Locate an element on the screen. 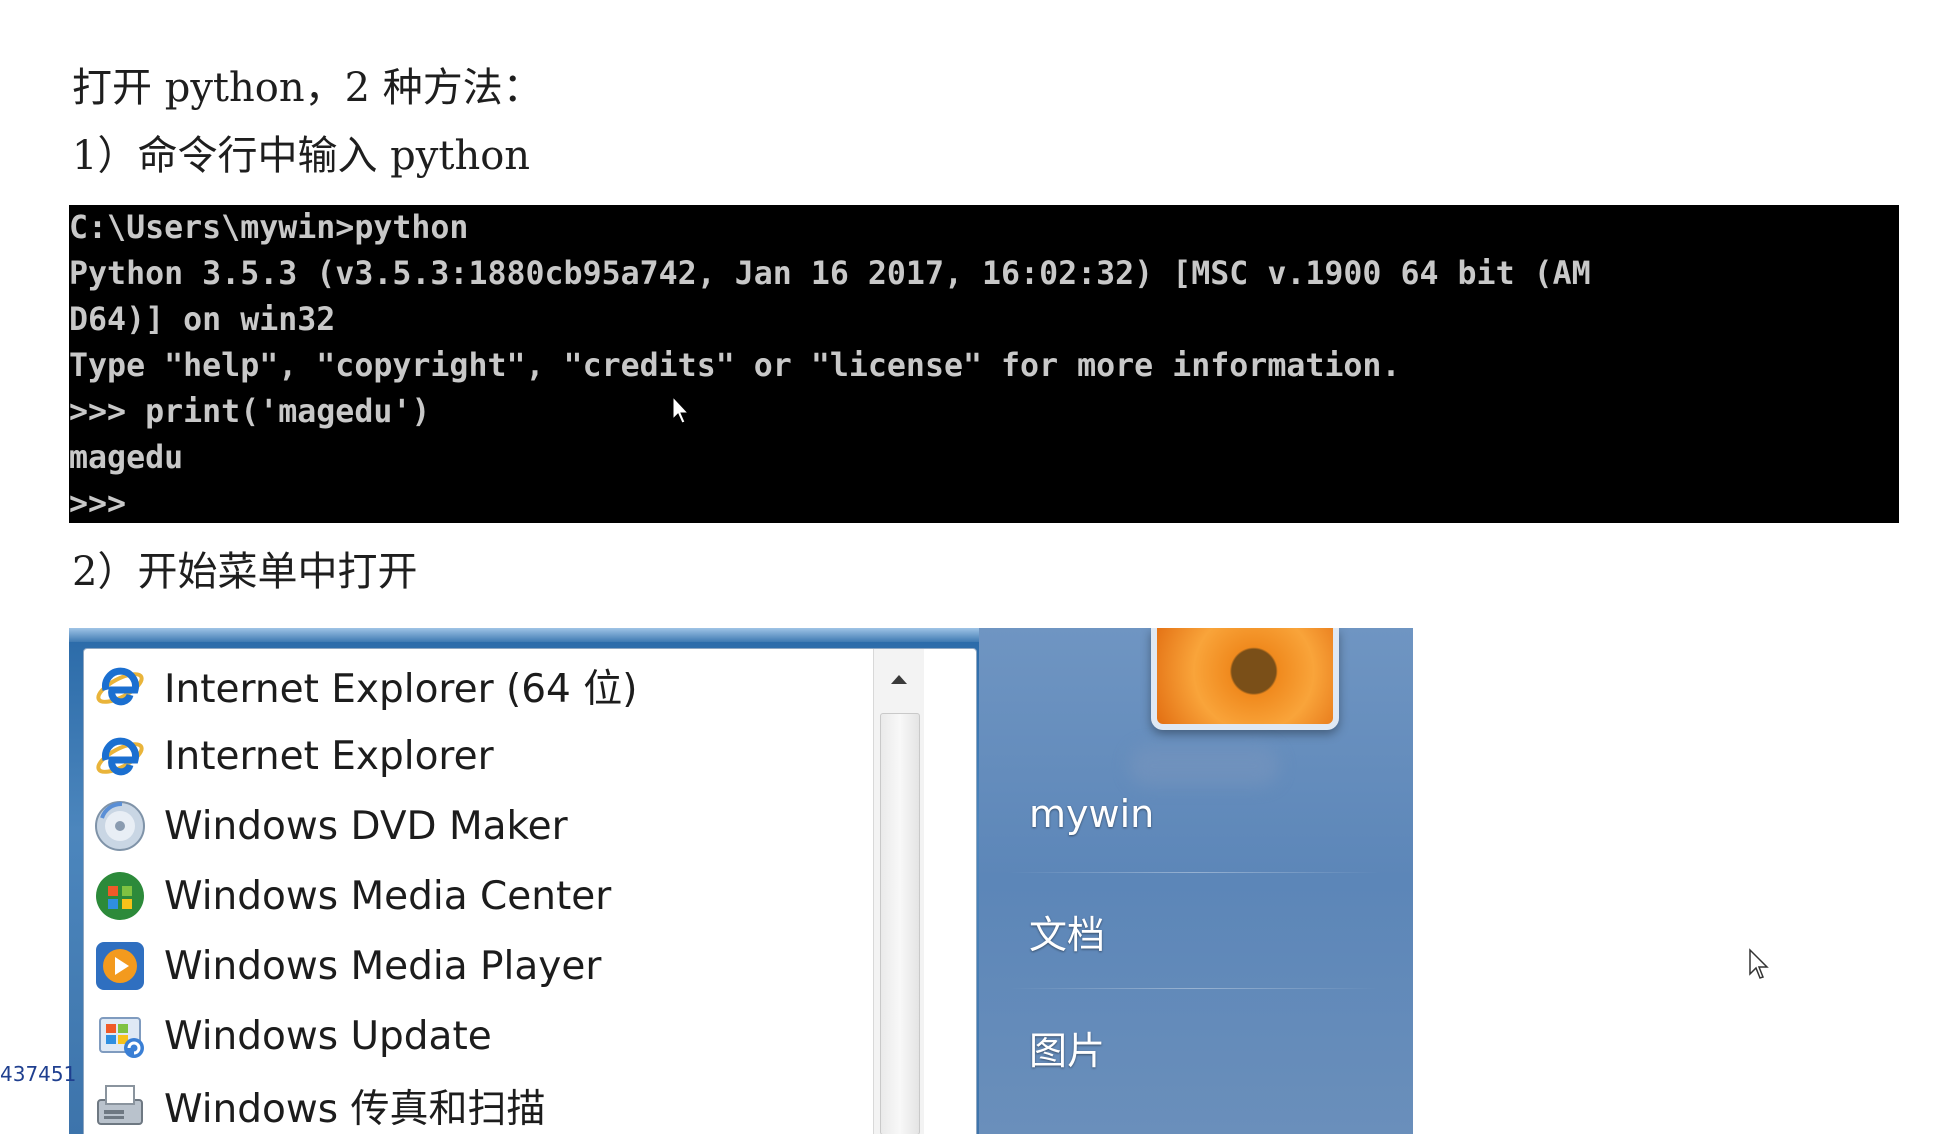 The image size is (1944, 1134). console-line: C:\Users\mywin>python is located at coordinates (269, 228).